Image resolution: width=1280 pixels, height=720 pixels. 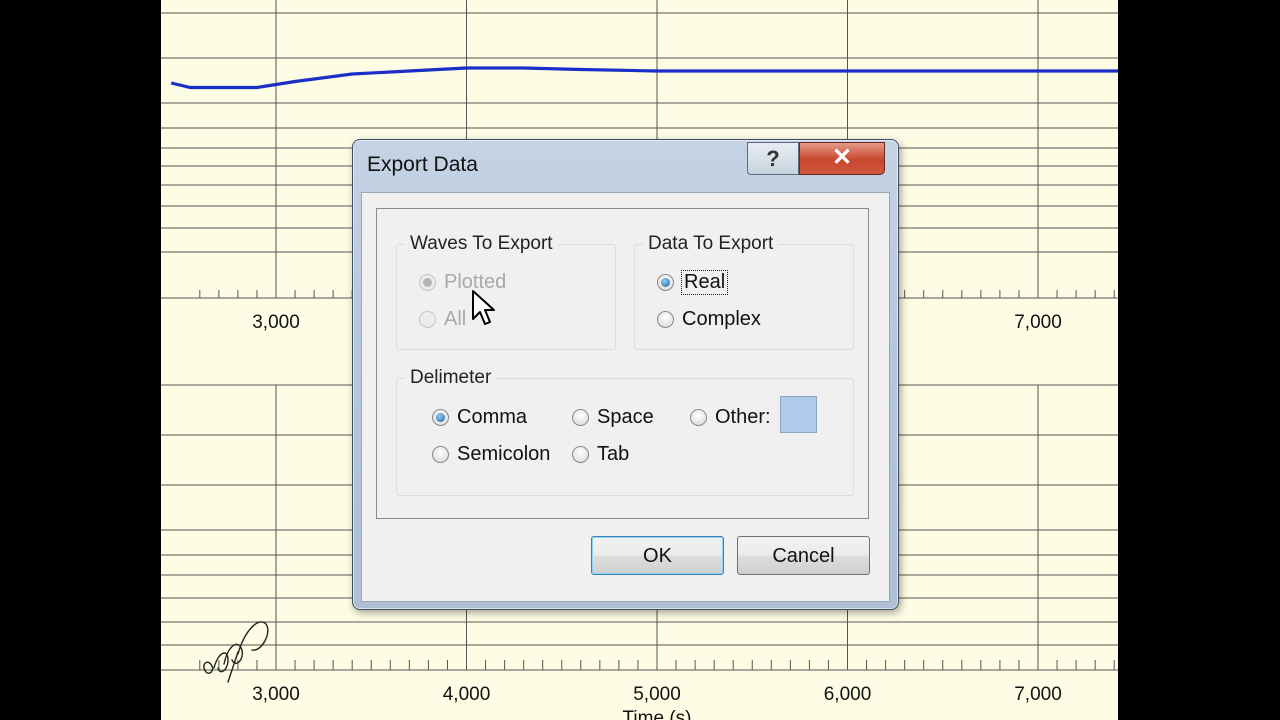 I want to click on radio-tab: Tab, so click(x=600, y=454).